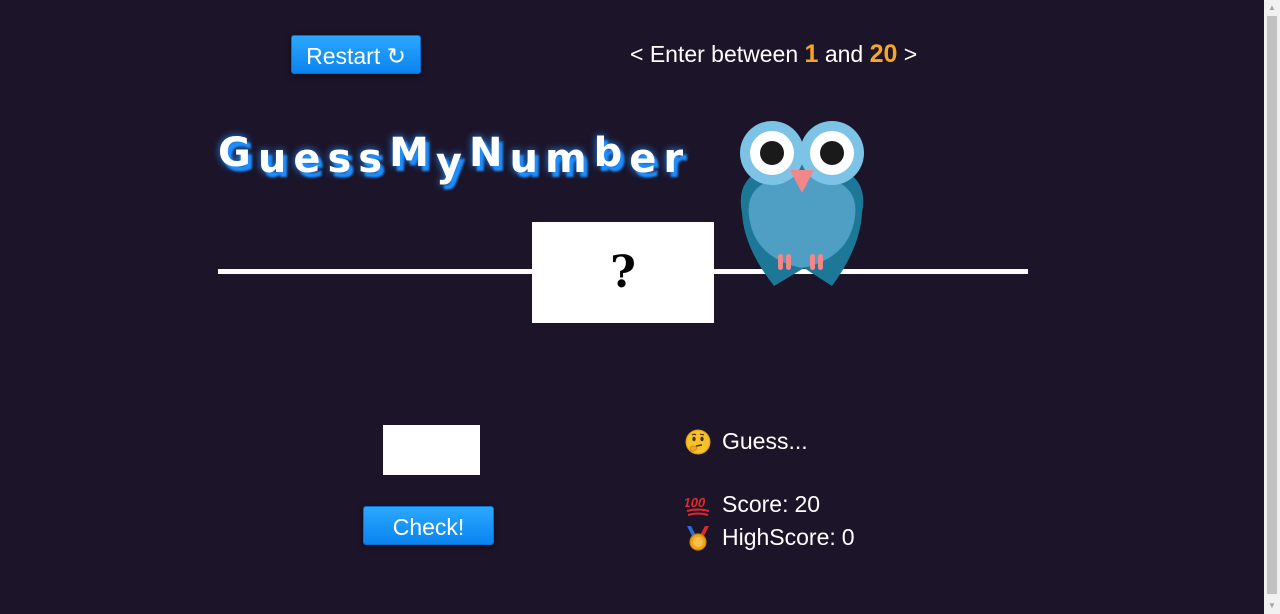 The image size is (1280, 614). I want to click on title-letter: y, so click(452, 163).